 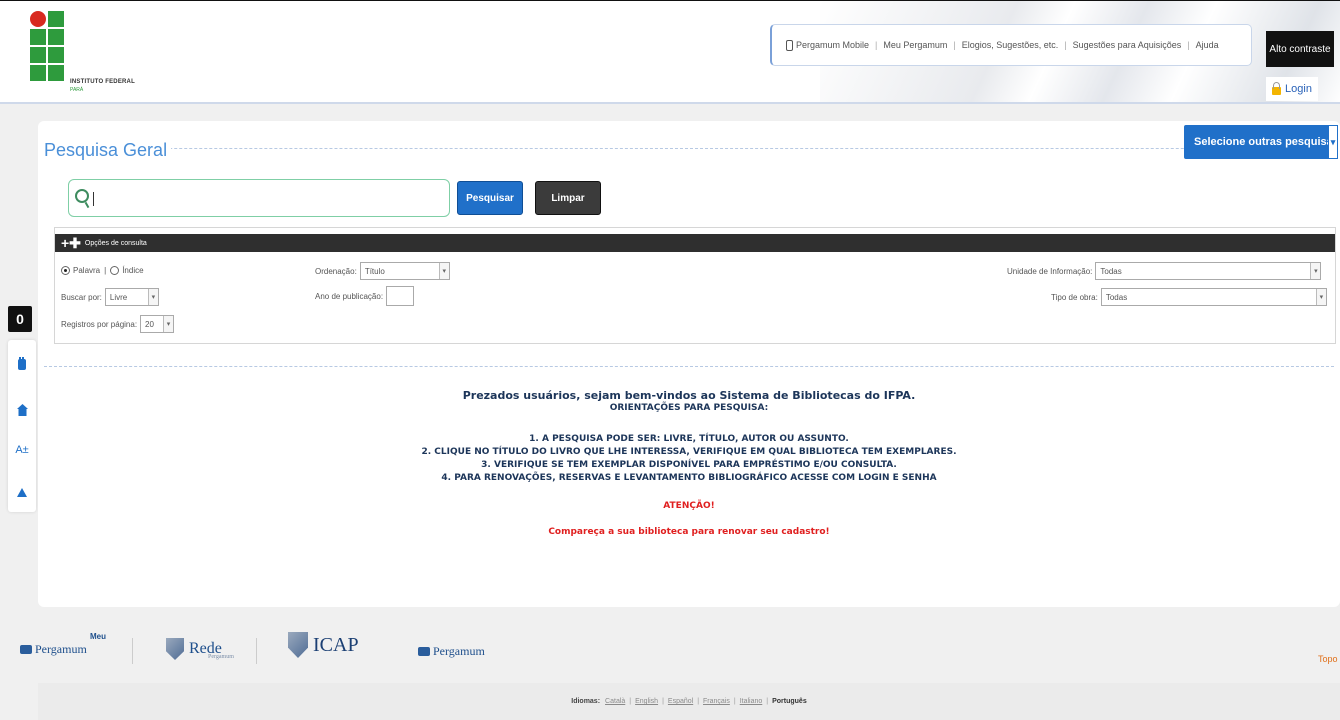 What do you see at coordinates (81, 297) in the screenshot?
I see `buscar-label: Buscar por:` at bounding box center [81, 297].